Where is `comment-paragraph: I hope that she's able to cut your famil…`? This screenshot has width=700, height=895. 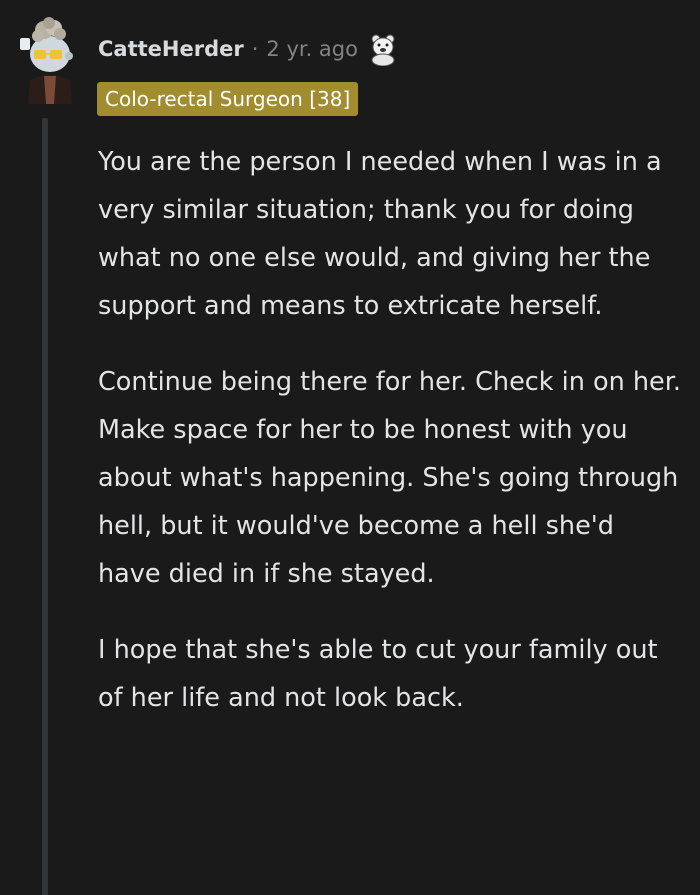
comment-paragraph: I hope that she's able to cut your famil… is located at coordinates (378, 674).